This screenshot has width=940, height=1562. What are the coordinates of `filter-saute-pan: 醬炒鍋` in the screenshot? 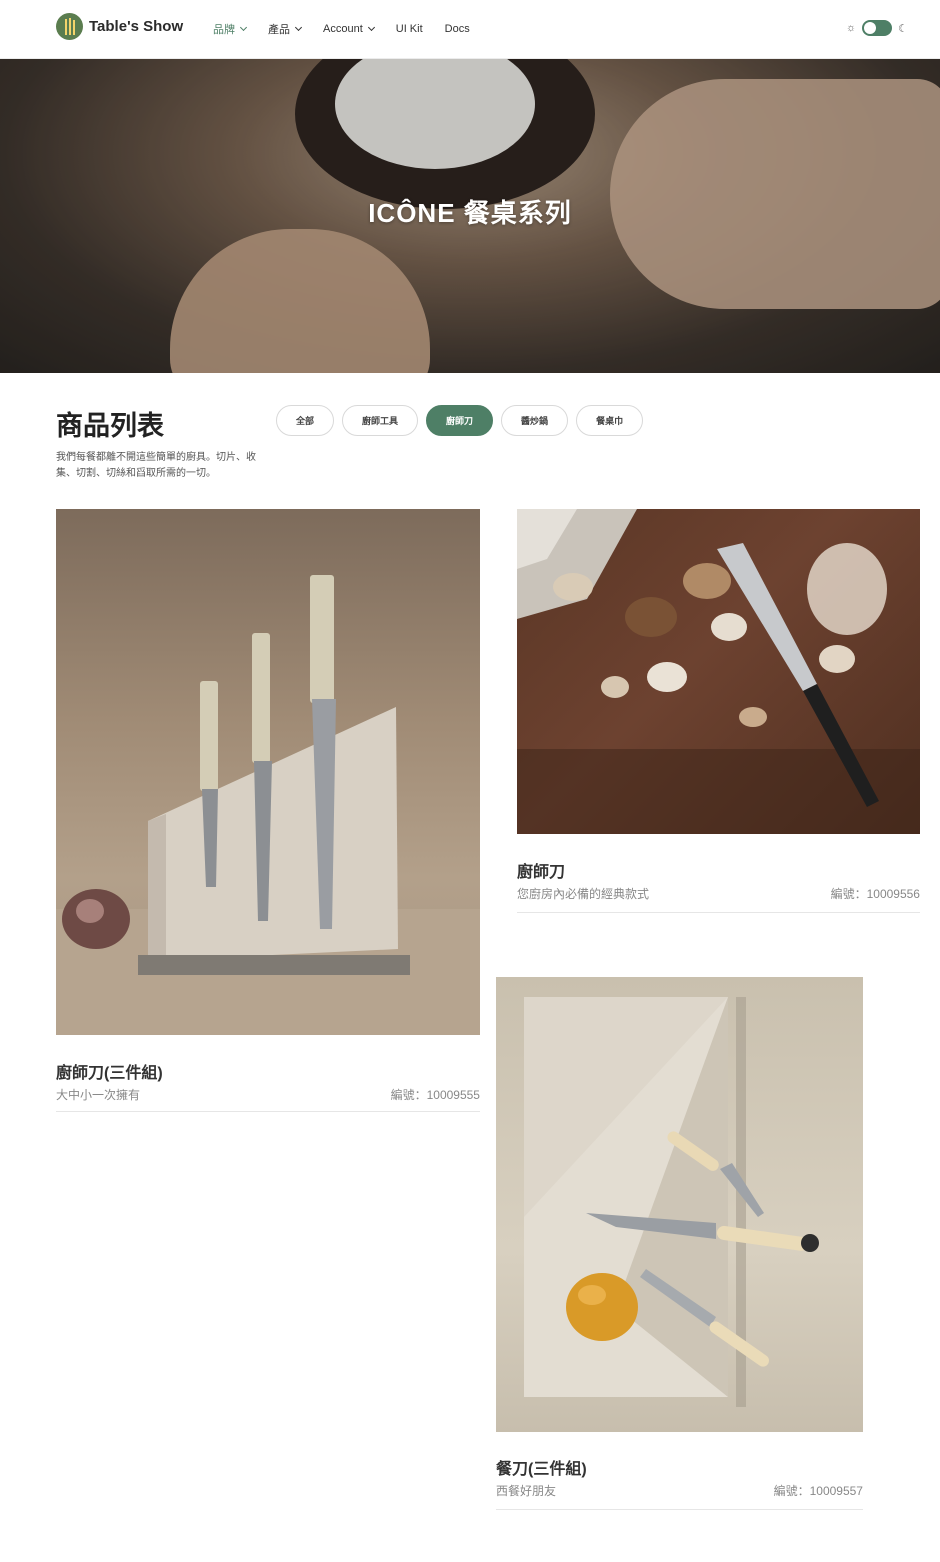 It's located at (535, 420).